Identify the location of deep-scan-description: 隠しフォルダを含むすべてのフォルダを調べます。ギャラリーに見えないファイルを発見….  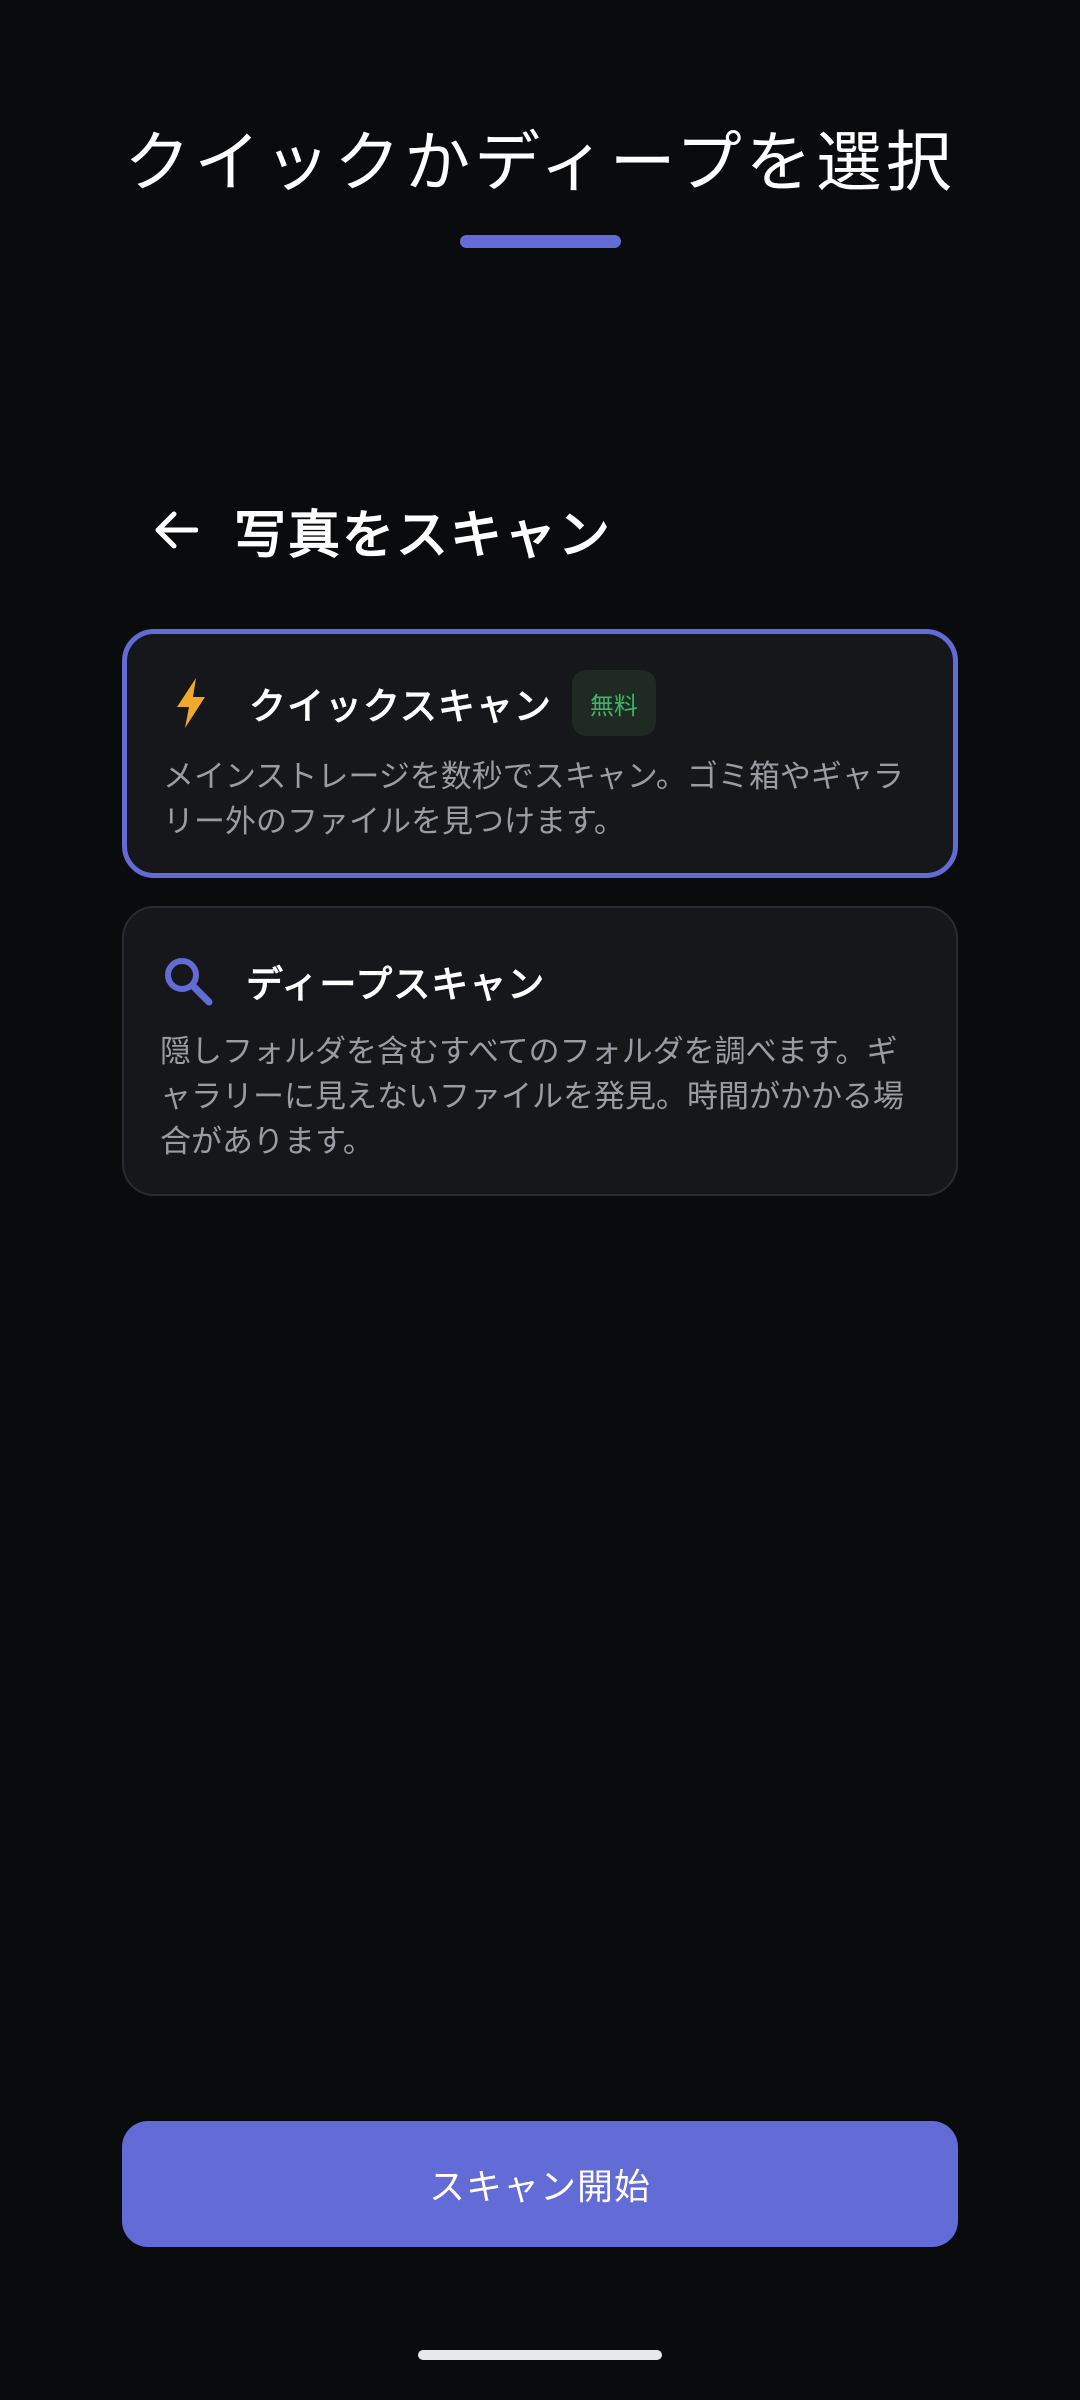
(532, 1097).